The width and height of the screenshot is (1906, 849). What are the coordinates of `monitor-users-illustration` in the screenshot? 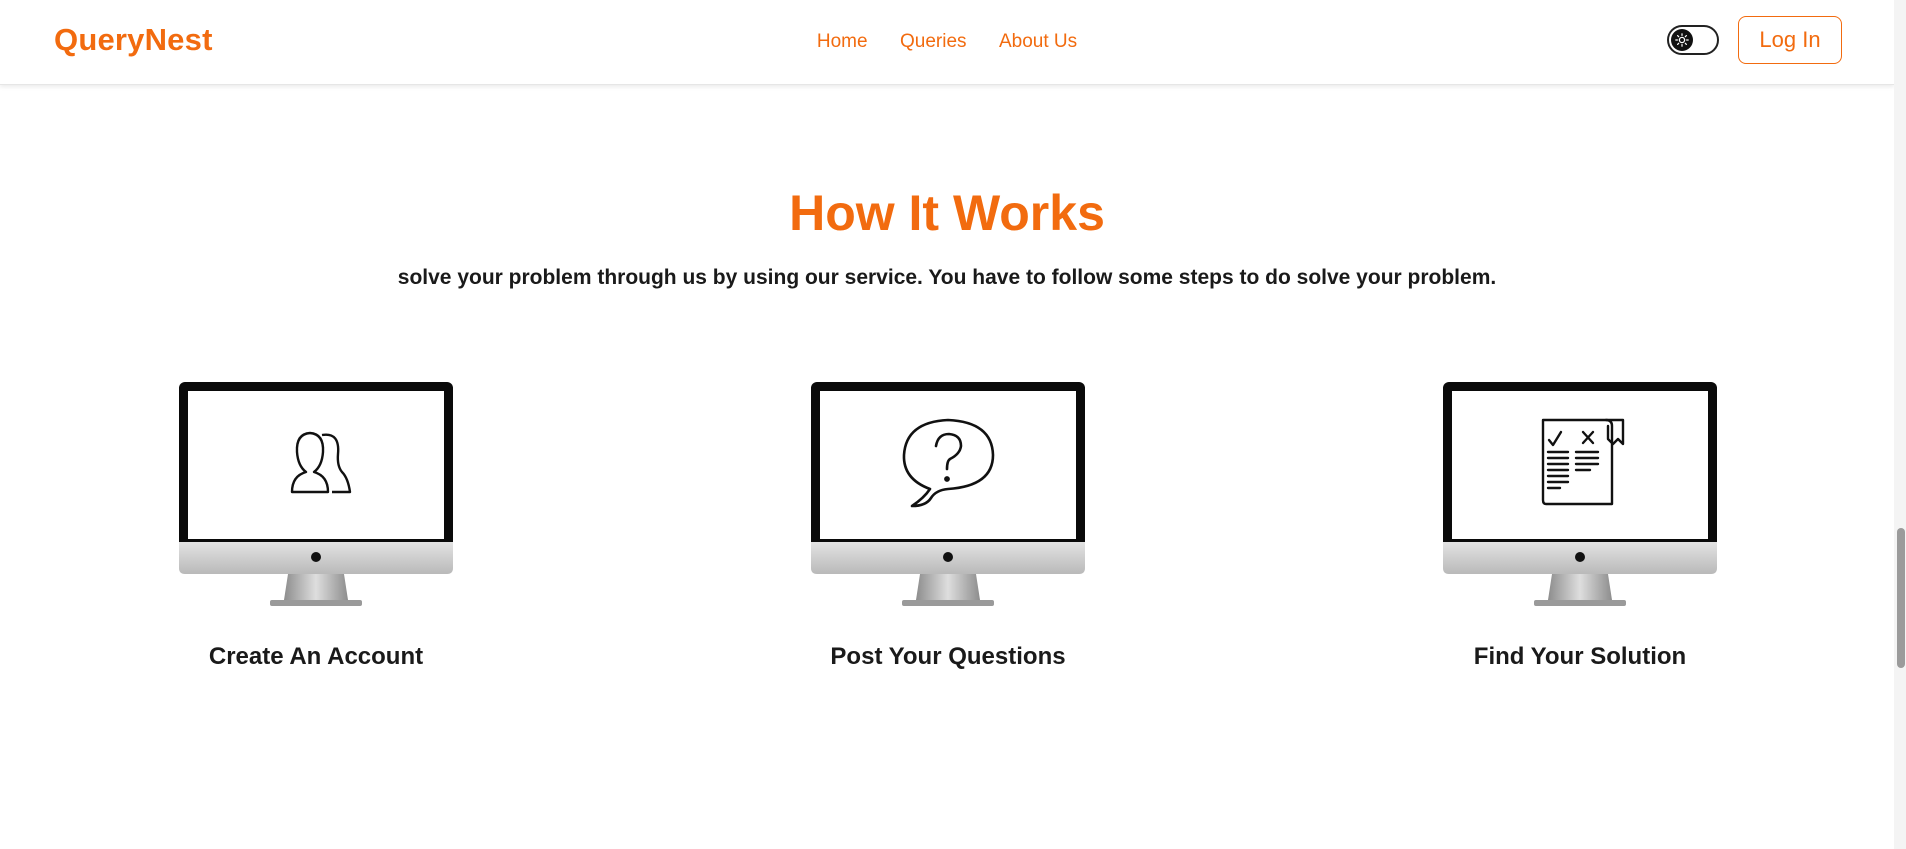 It's located at (316, 494).